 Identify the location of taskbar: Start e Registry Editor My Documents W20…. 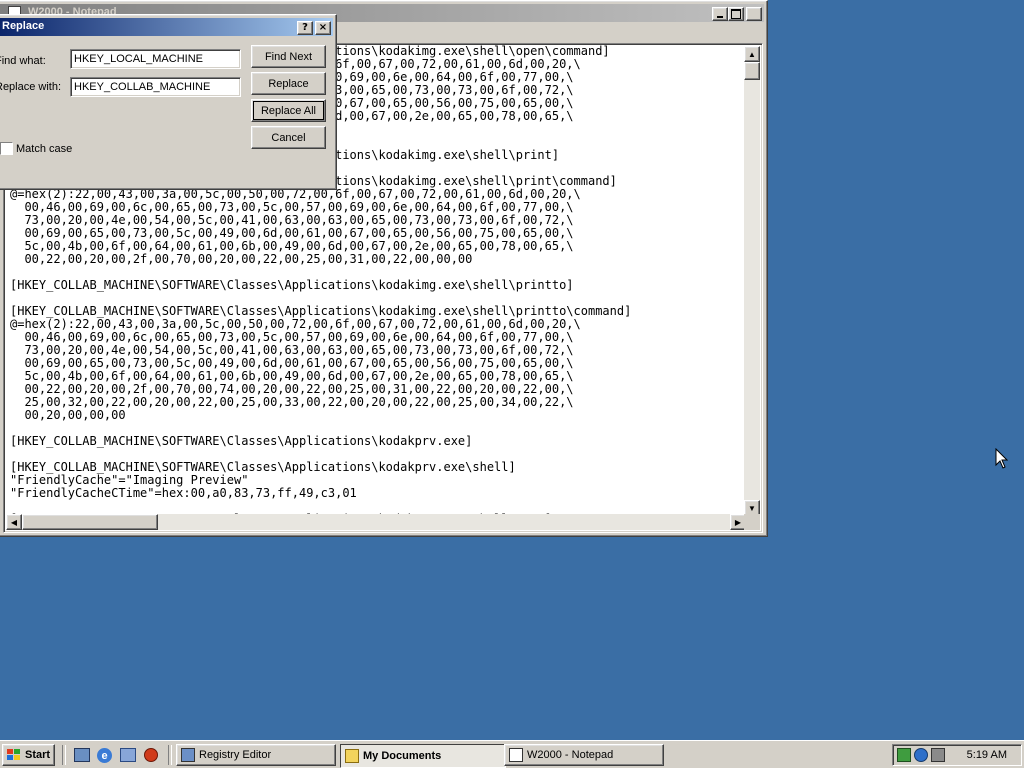
(512, 754).